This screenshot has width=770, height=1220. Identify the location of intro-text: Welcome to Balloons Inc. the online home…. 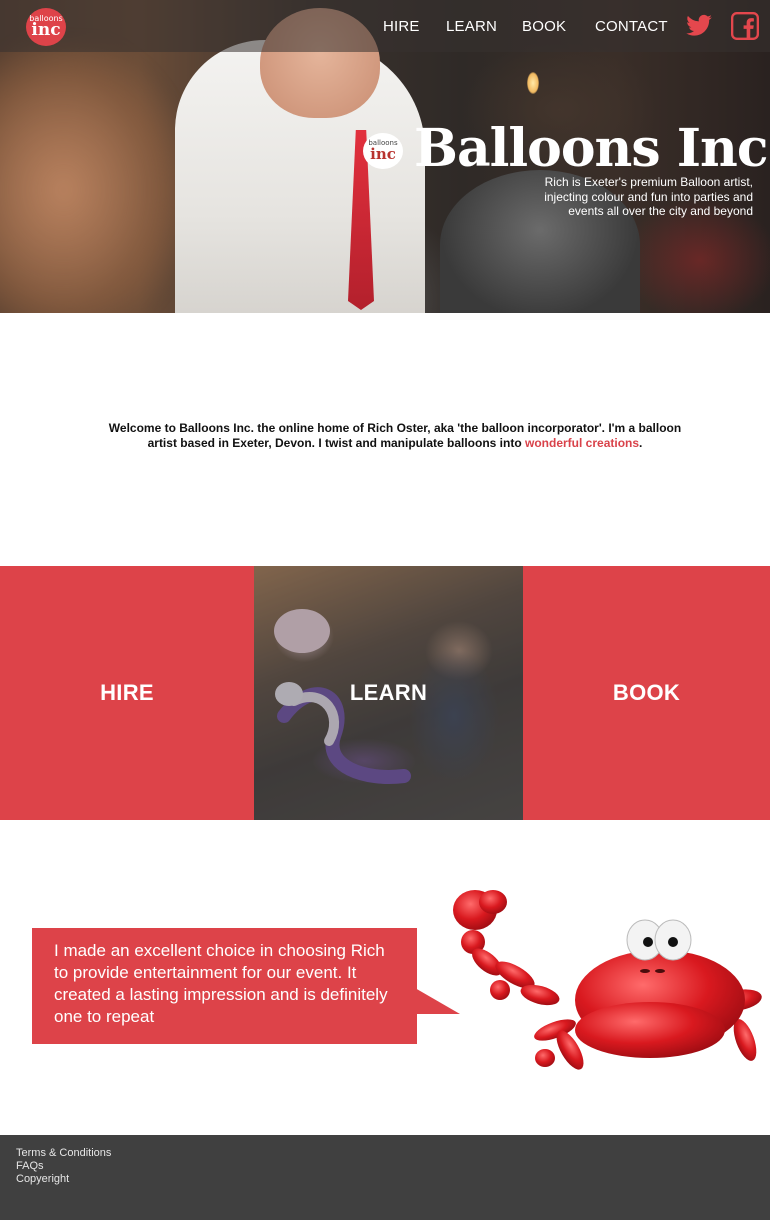
(395, 435).